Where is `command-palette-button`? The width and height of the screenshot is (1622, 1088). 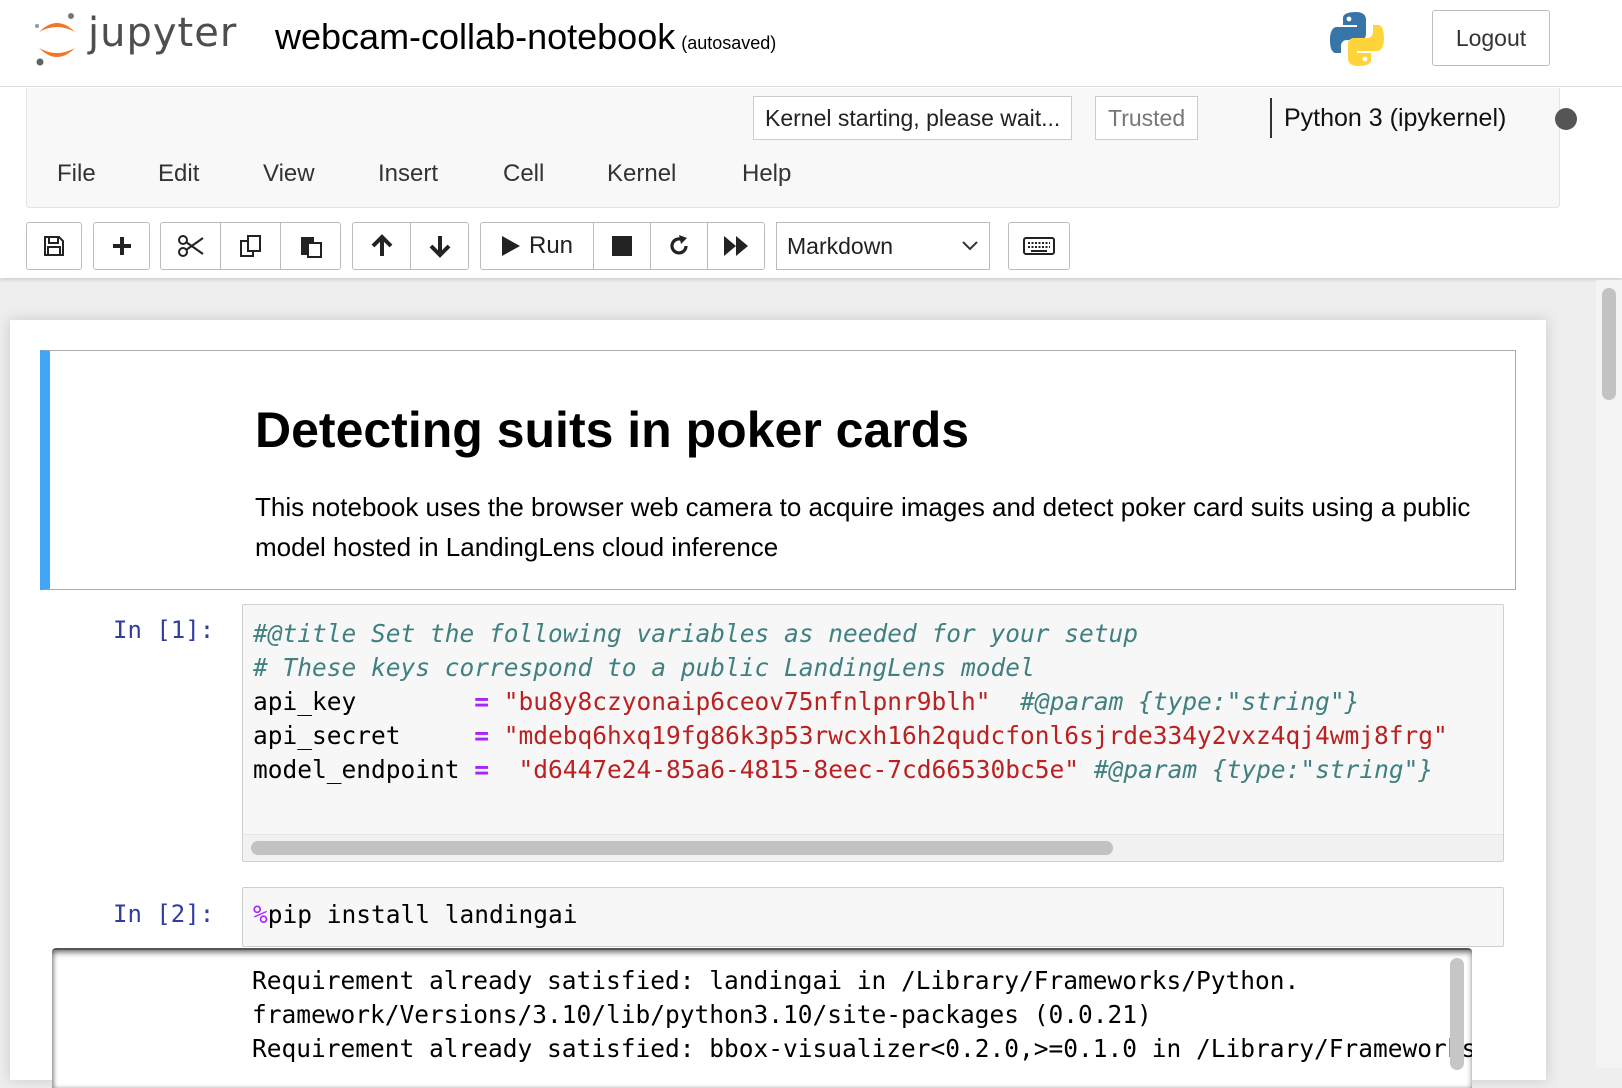 command-palette-button is located at coordinates (1039, 246).